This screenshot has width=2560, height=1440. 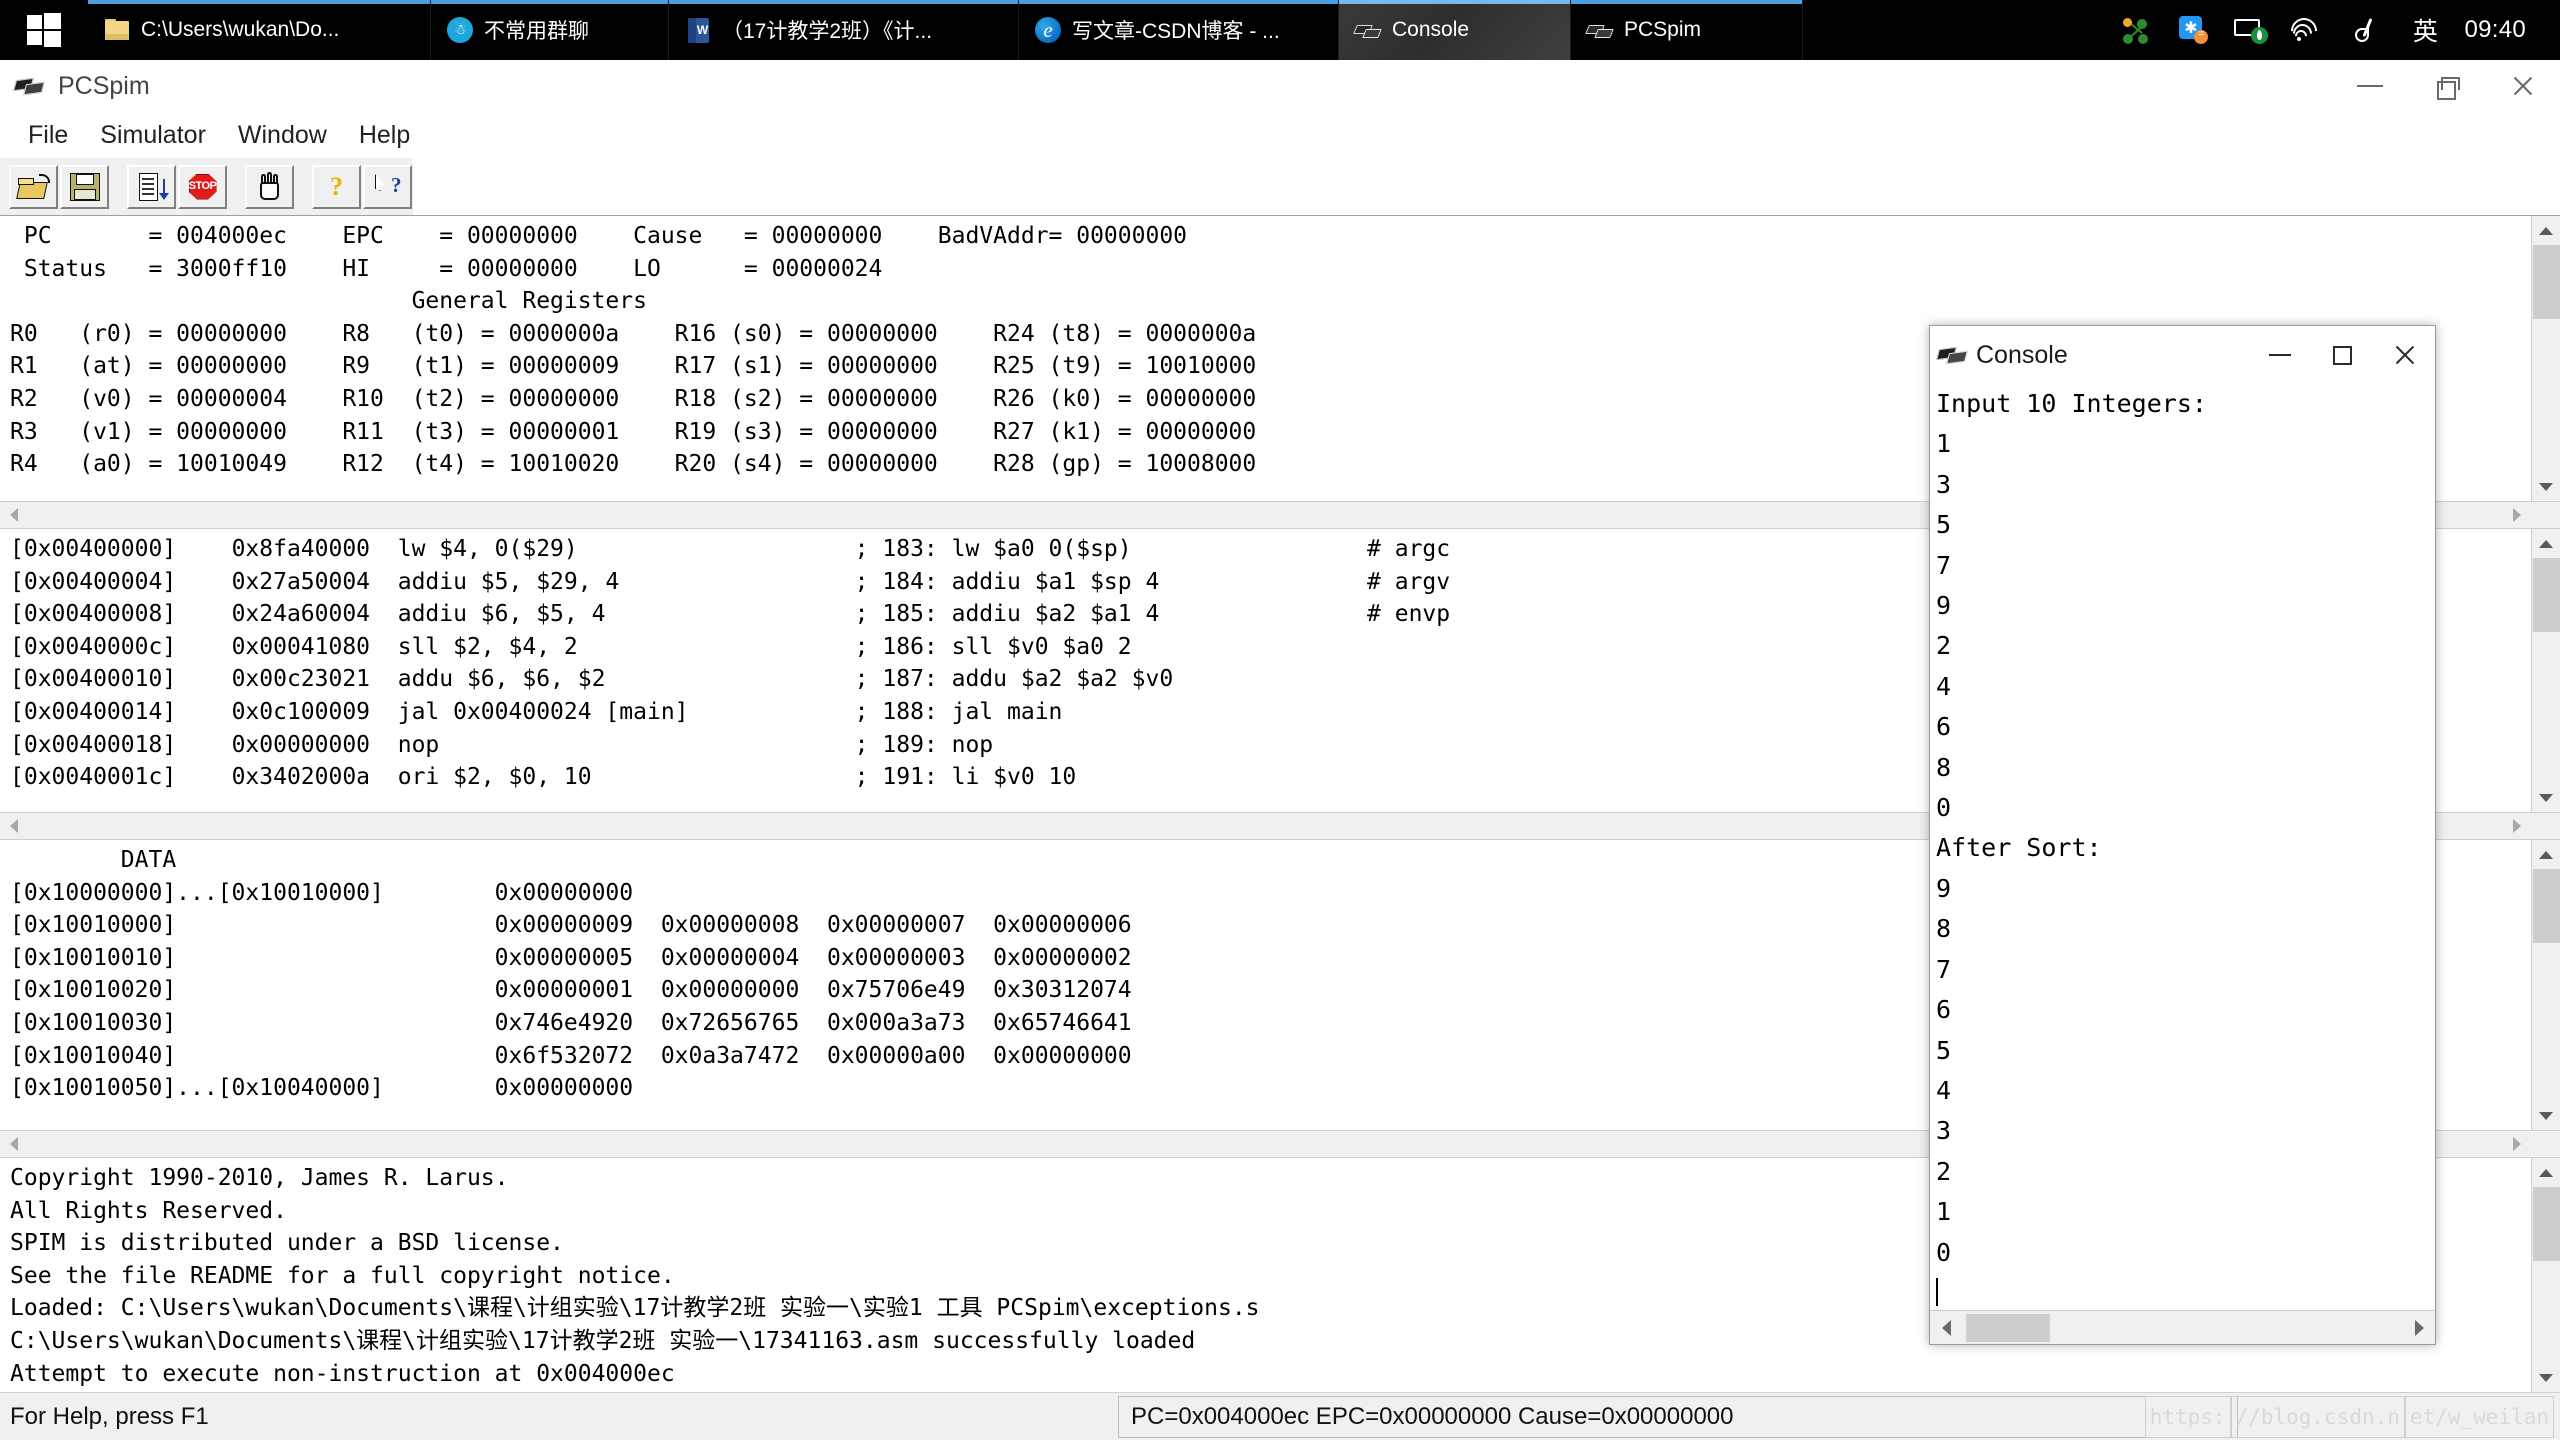 I want to click on open-folder-icon, so click(x=32, y=186).